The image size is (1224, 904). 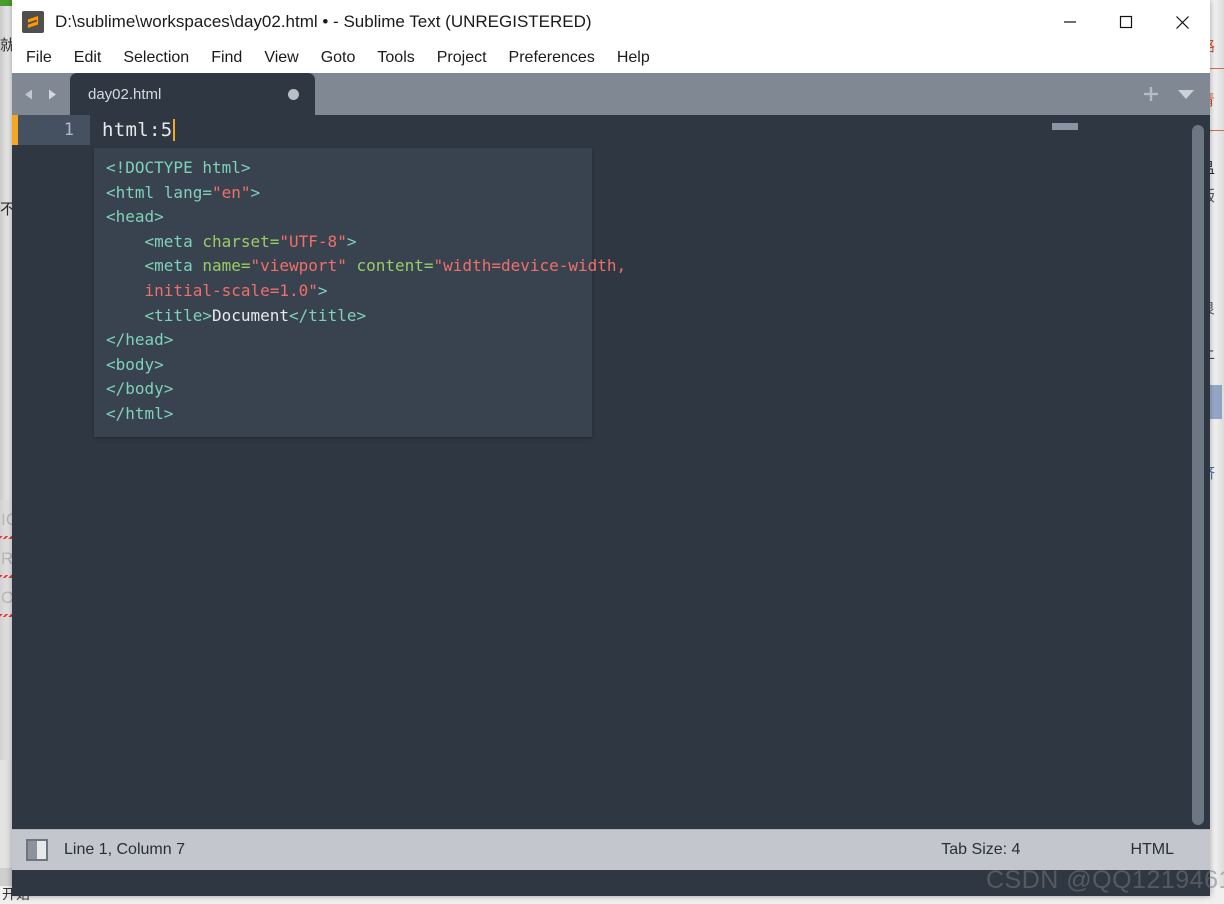 I want to click on cursor-position-label: Line 1, Column 7, so click(x=124, y=850).